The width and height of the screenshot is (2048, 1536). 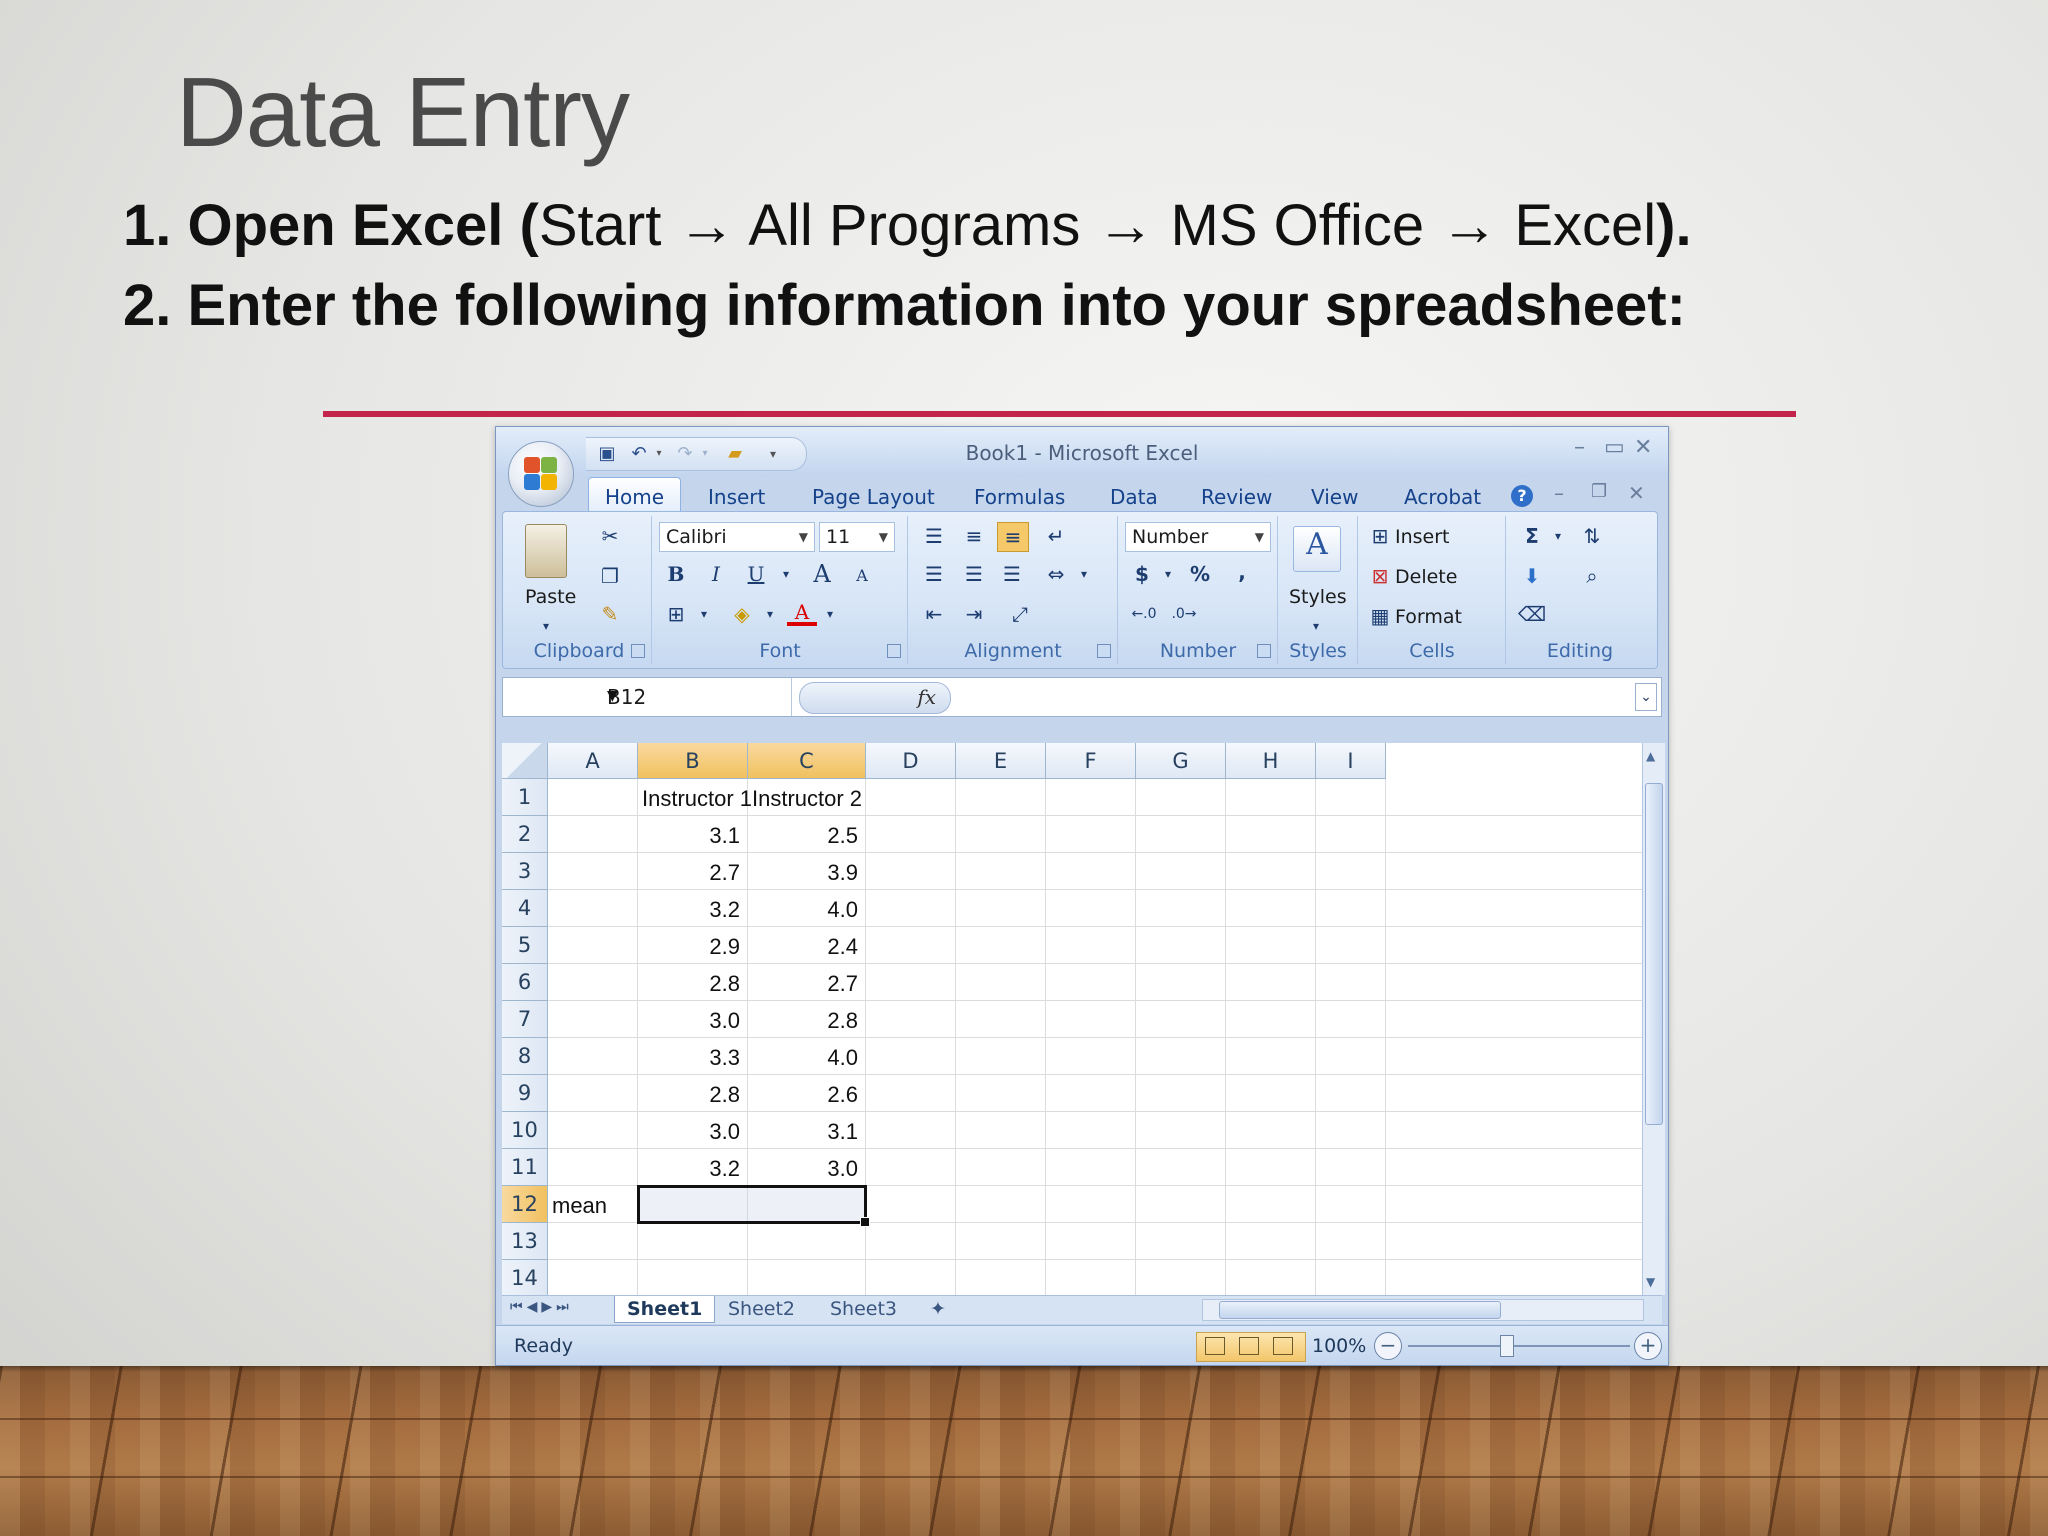 I want to click on cell-b3: 2.7, so click(x=689, y=873).